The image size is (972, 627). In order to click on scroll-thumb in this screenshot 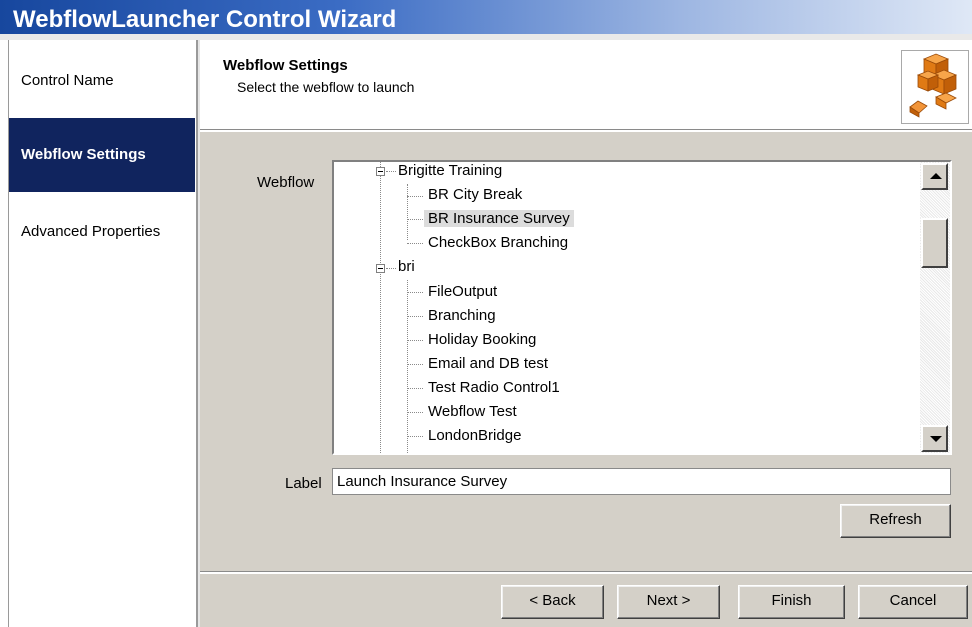, I will do `click(934, 243)`.